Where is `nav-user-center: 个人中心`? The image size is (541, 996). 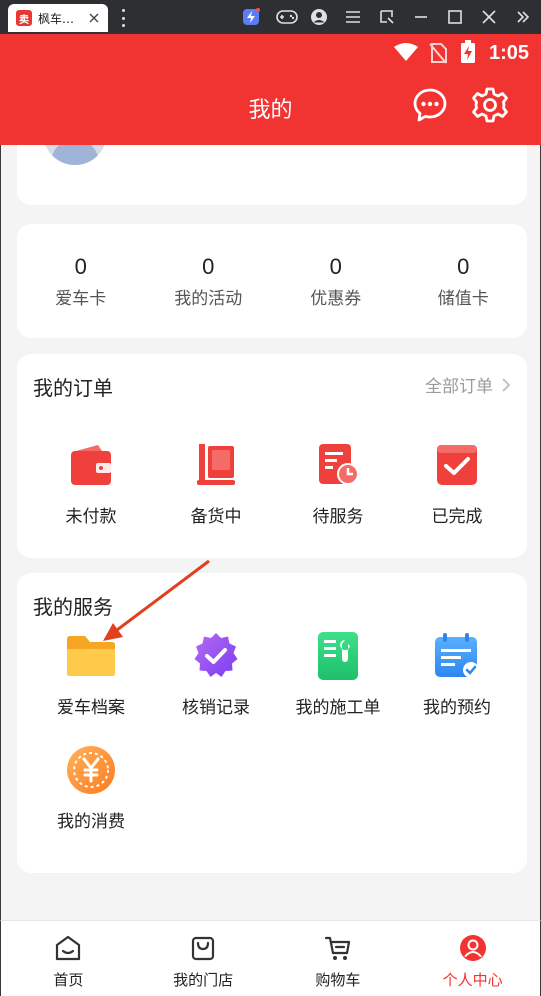 nav-user-center: 个人中心 is located at coordinates (472, 958).